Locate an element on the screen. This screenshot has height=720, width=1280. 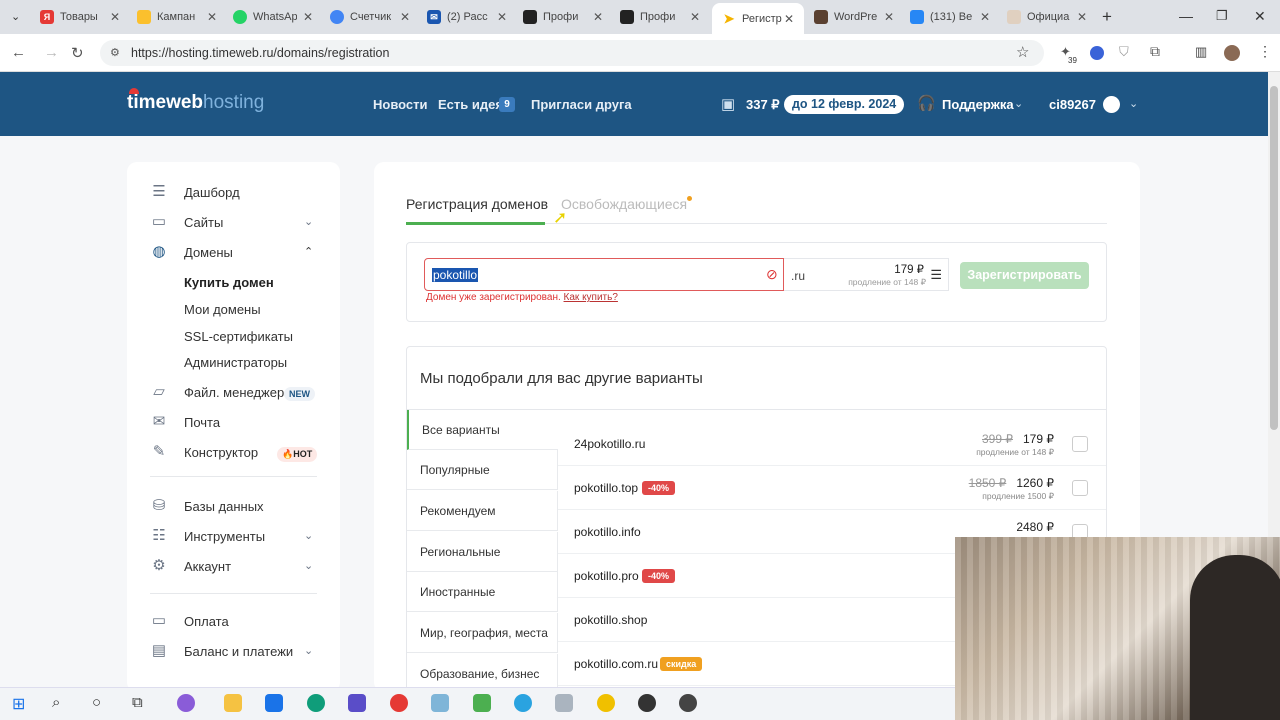
category-recommended: Рекомендуем is located at coordinates (482, 511).